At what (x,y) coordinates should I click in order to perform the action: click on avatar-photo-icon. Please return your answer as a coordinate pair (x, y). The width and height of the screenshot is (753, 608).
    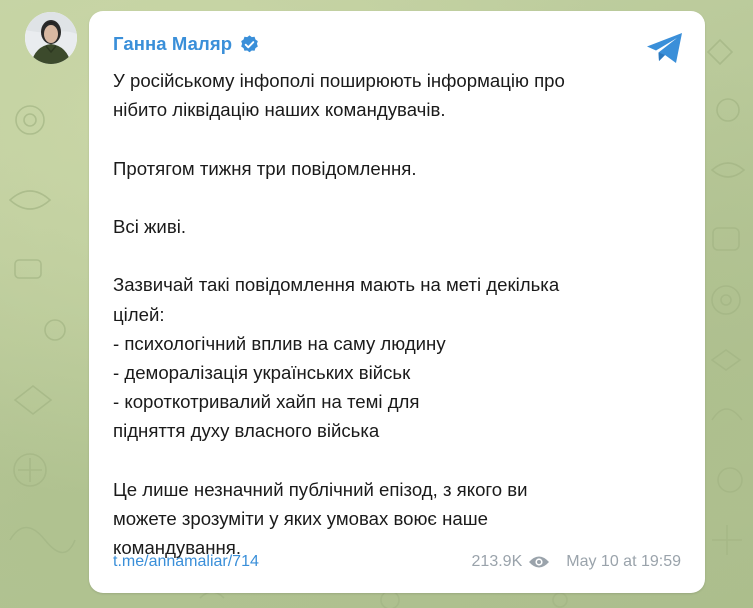
    Looking at the image, I should click on (51, 38).